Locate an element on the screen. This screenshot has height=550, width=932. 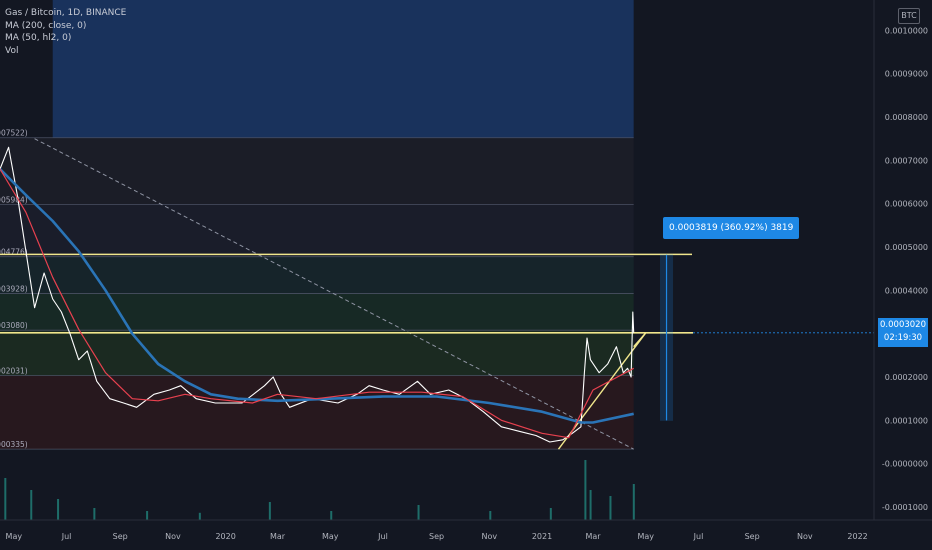
x-tick-label: 2022 is located at coordinates (857, 536).